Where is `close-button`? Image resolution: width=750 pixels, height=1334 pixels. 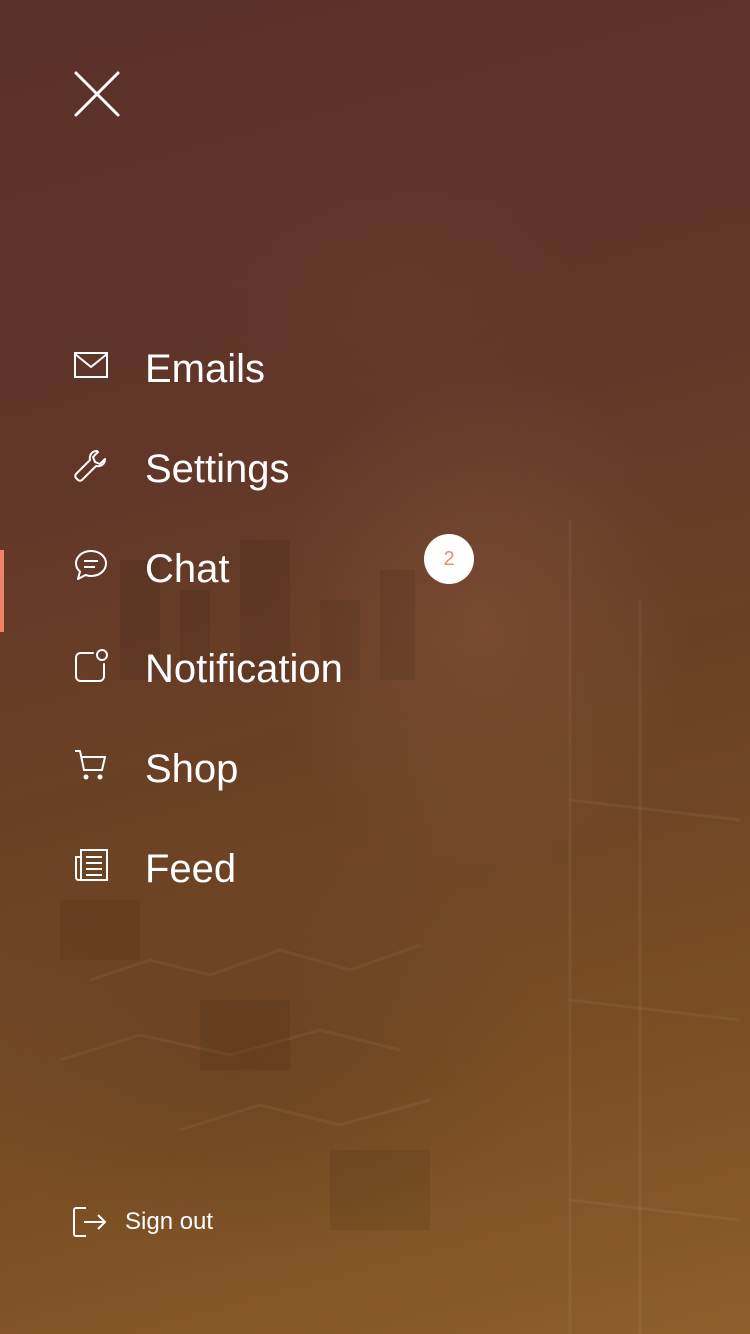 close-button is located at coordinates (97, 94).